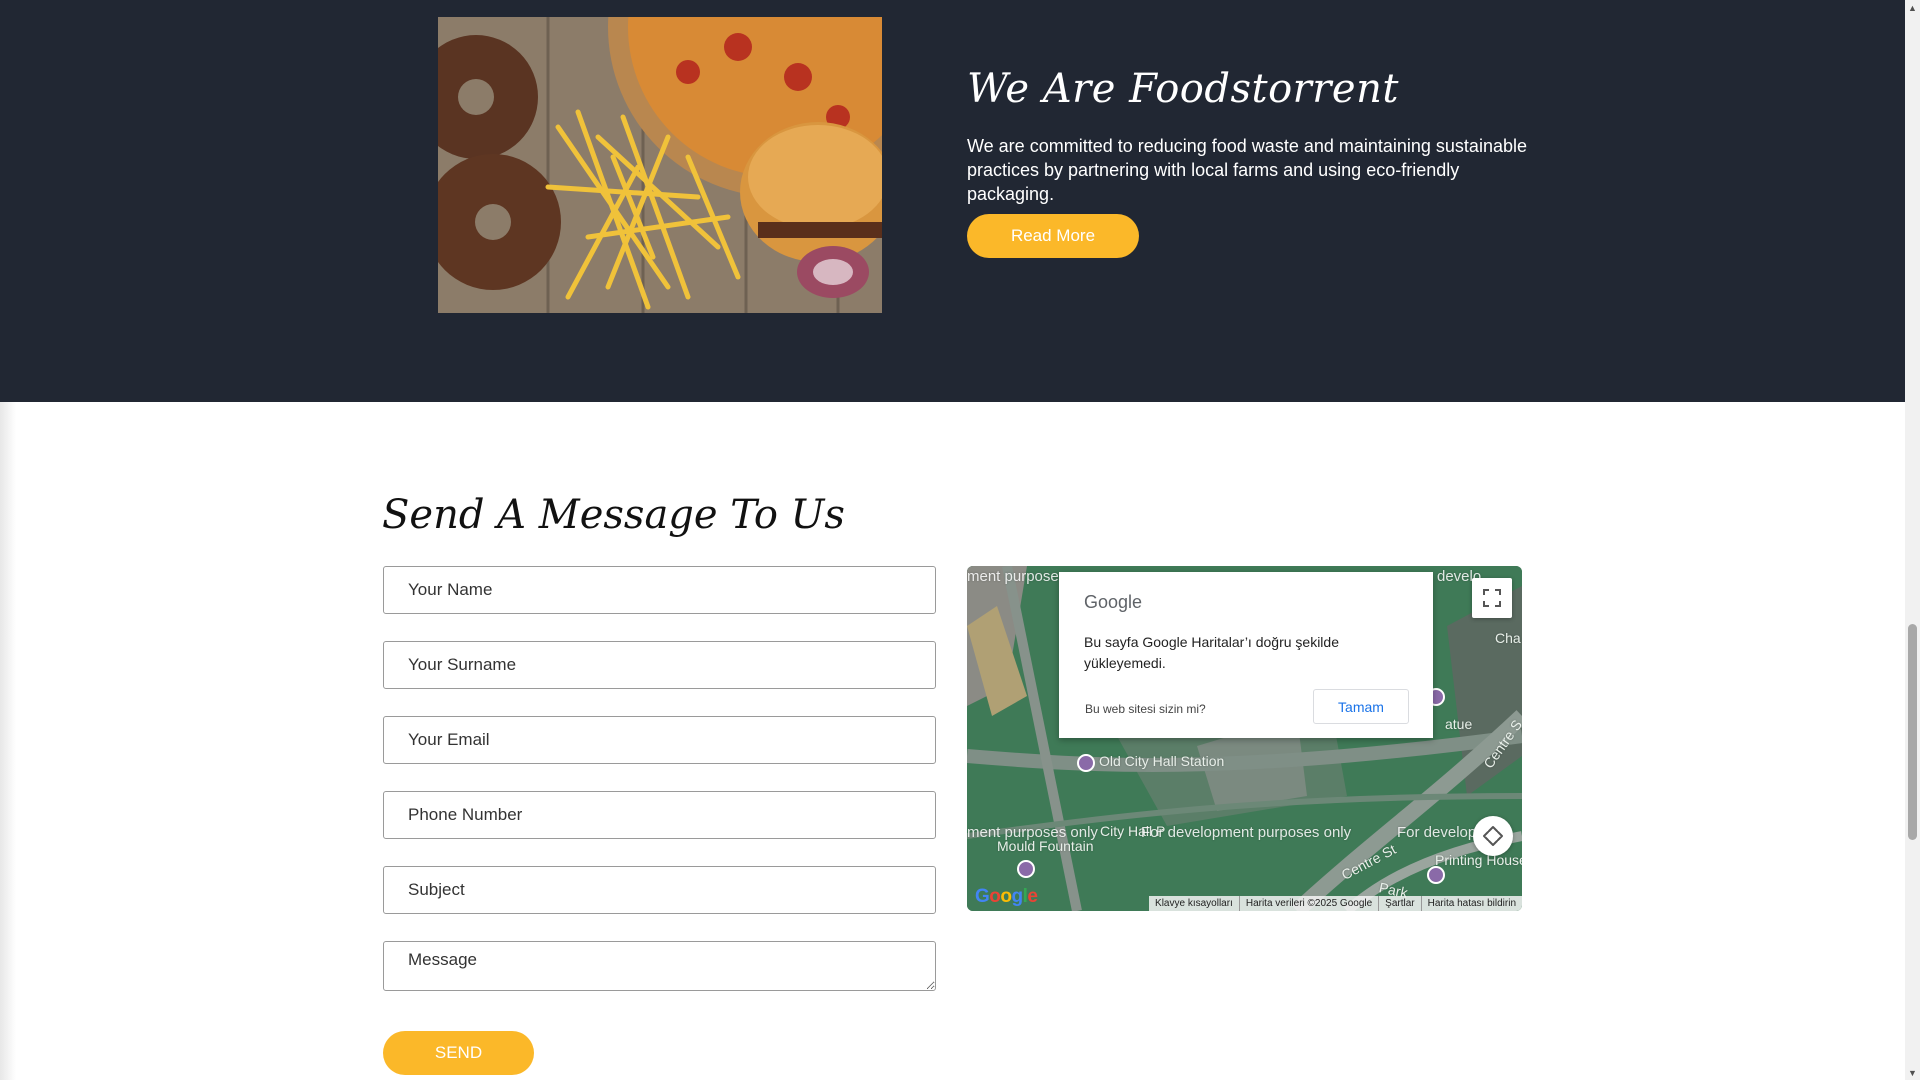 The width and height of the screenshot is (1920, 1080). What do you see at coordinates (1912, 7) in the screenshot?
I see `scroll-up-arrow-icon: ▲` at bounding box center [1912, 7].